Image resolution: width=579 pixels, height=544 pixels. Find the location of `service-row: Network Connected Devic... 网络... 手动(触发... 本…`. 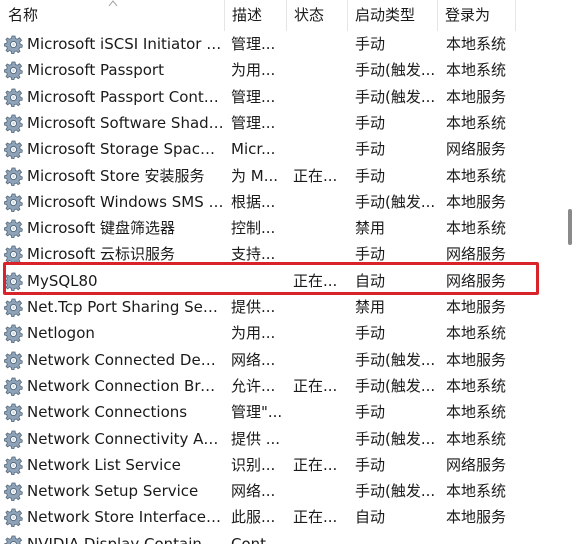

service-row: Network Connected Devic... 网络... 手动(触发... 本… is located at coordinates (281, 360).